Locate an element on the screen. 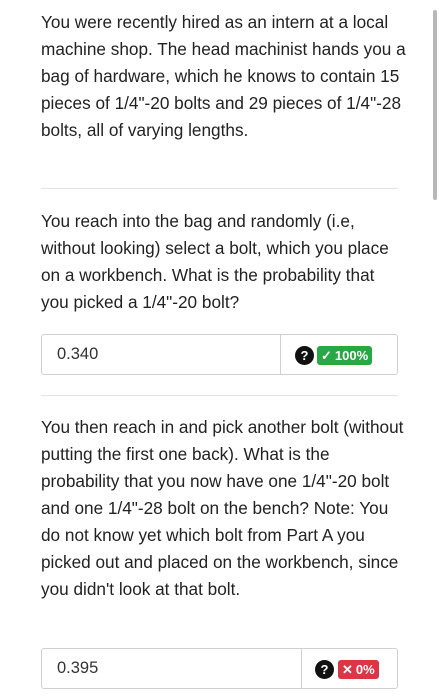 This screenshot has height=700, width=439. check-icon: ✓ is located at coordinates (326, 355).